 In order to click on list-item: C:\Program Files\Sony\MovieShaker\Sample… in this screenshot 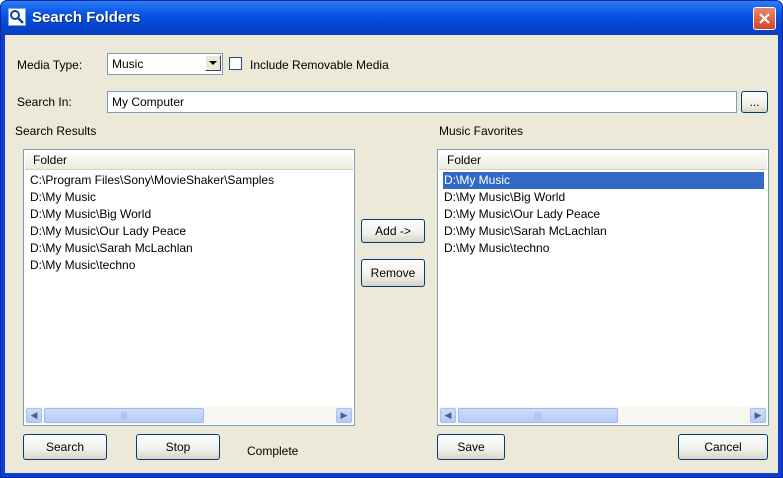, I will do `click(189, 180)`.